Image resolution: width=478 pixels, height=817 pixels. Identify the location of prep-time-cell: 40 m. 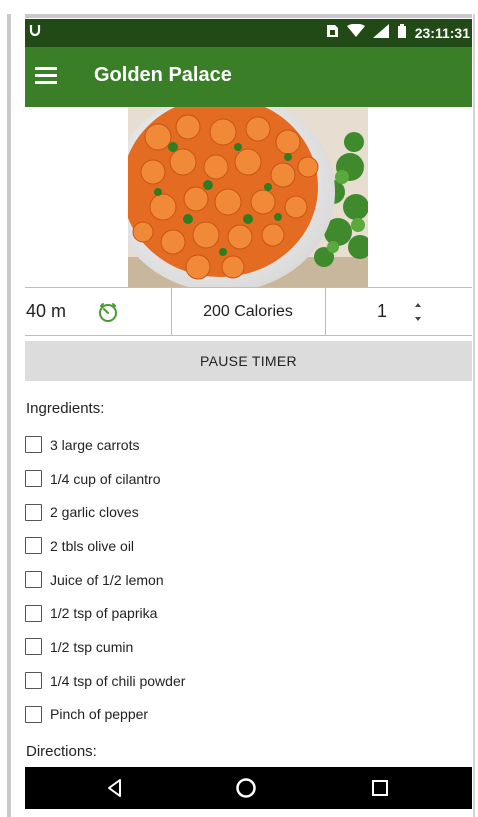
(98, 311).